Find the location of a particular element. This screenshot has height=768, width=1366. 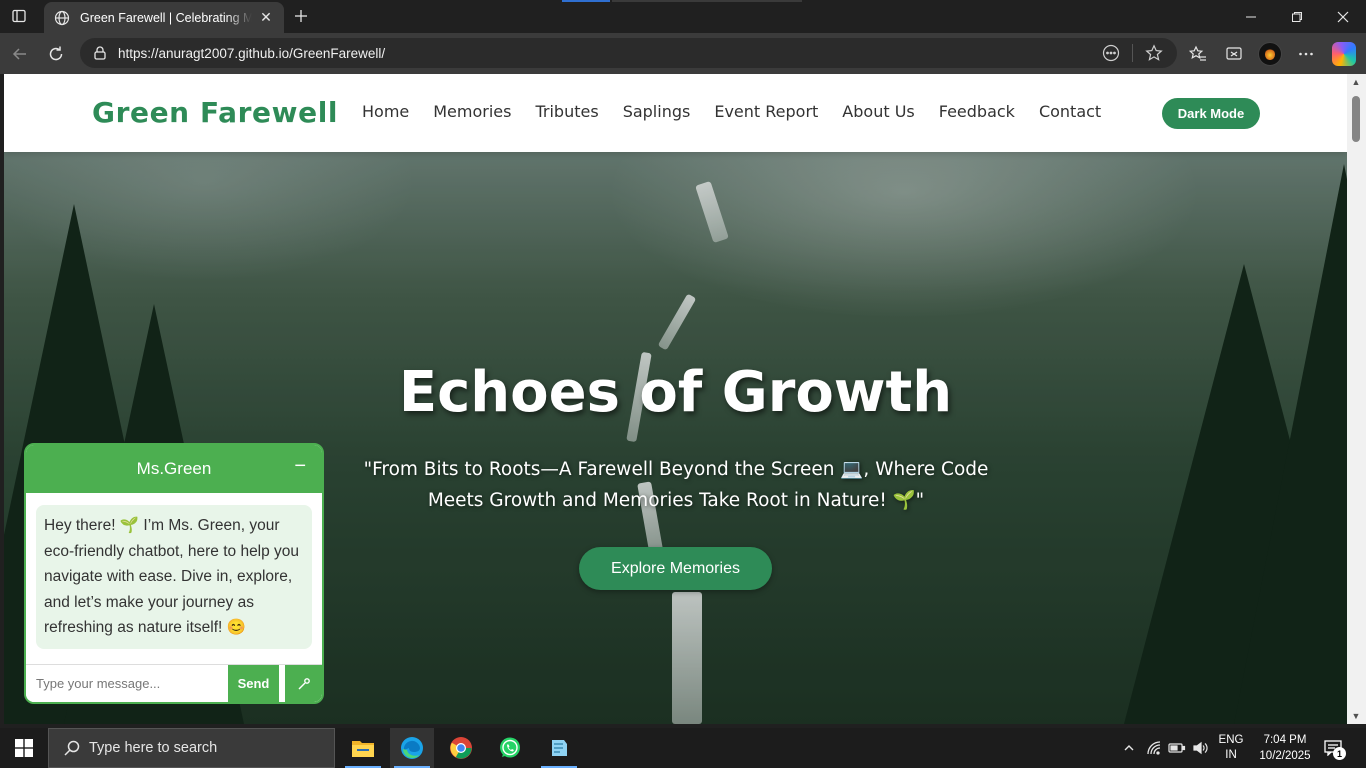

back-icon is located at coordinates (20, 54).